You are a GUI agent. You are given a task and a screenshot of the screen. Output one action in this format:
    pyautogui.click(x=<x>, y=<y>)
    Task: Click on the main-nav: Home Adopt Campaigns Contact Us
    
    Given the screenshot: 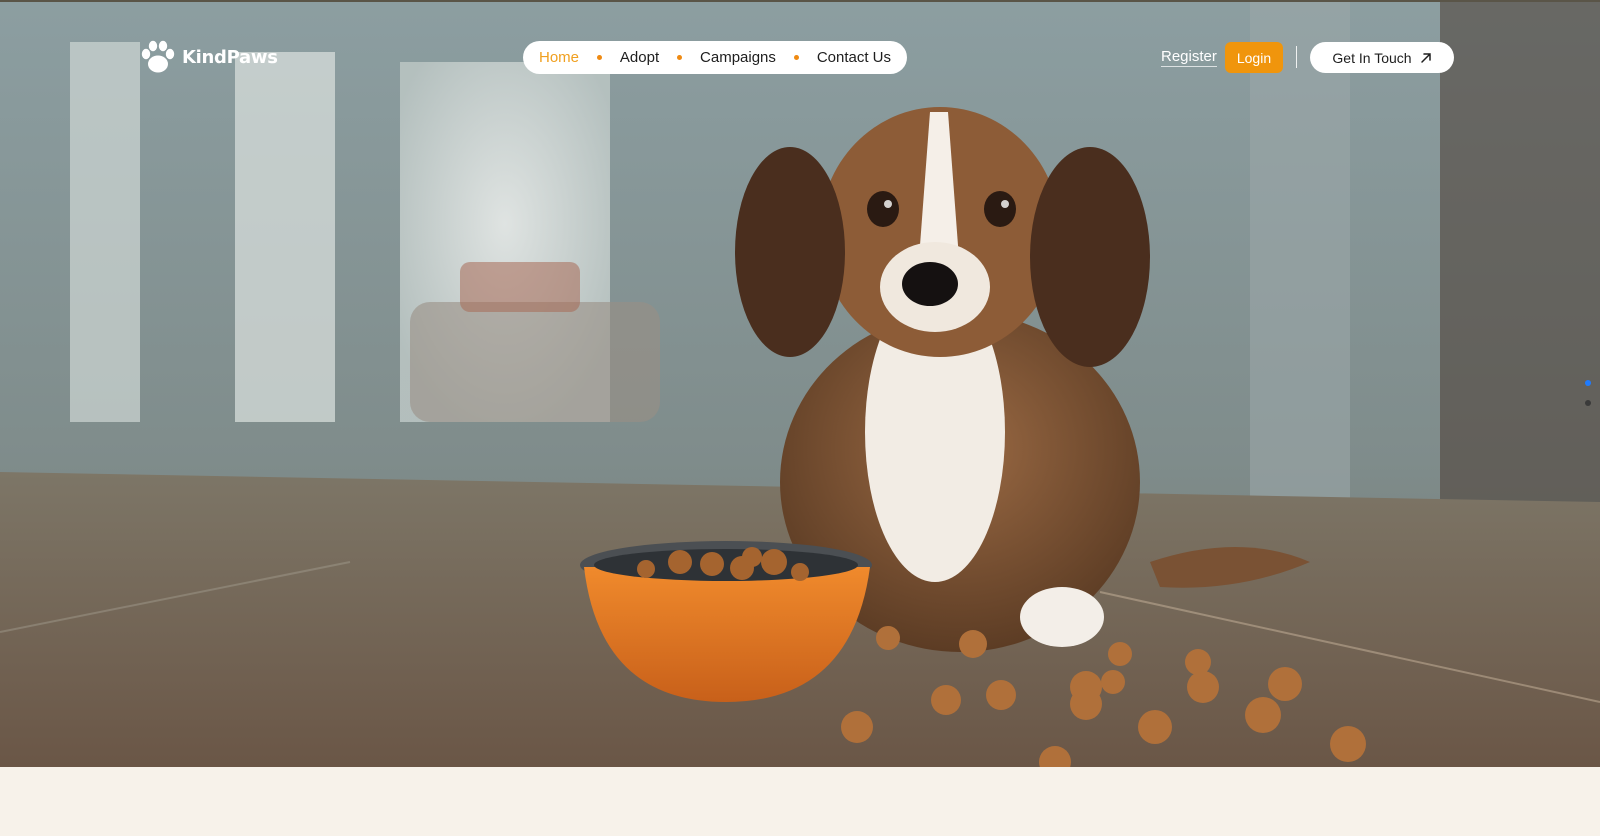 What is the action you would take?
    pyautogui.click(x=715, y=57)
    